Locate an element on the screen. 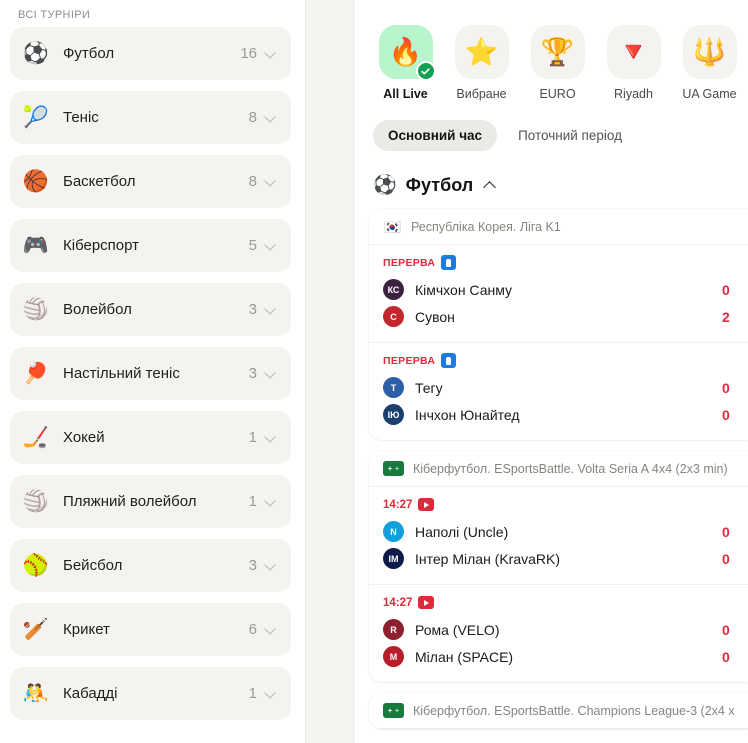 This screenshot has height=743, width=748. sidebar-item: 🎮 Кіберспорт 5 is located at coordinates (150, 245).